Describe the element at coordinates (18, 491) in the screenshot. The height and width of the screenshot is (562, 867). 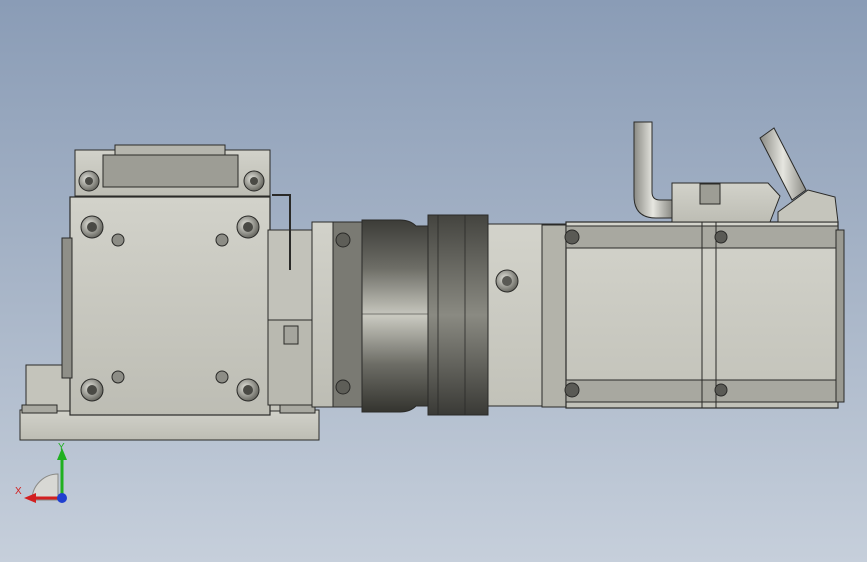
I see `x-axis-label: X` at that location.